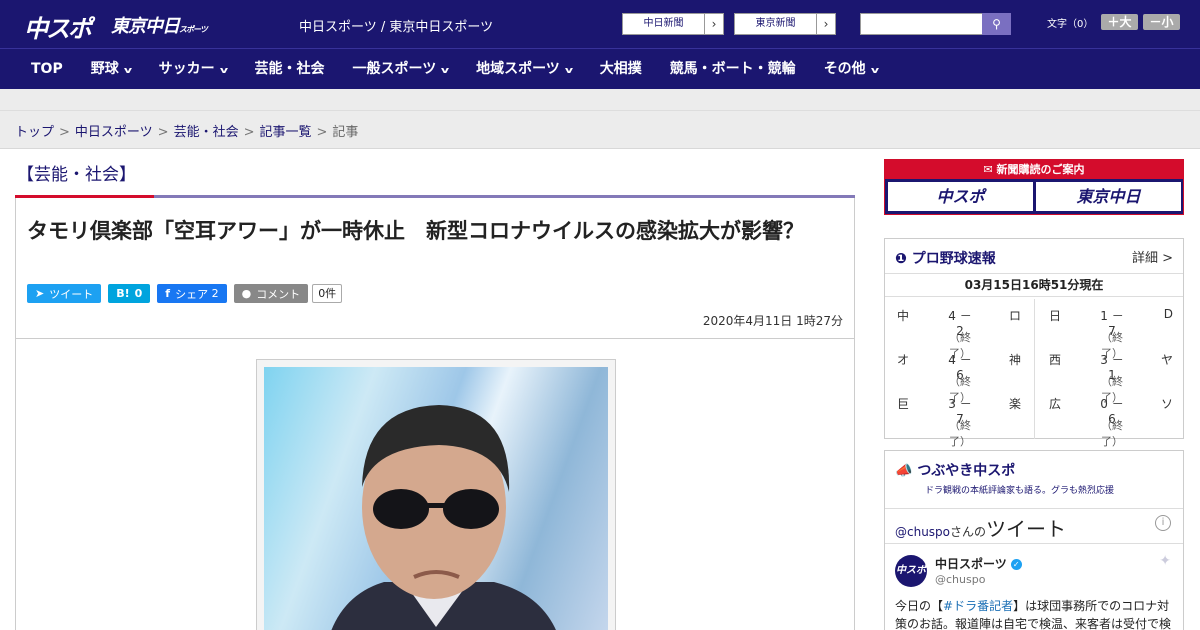 Image resolution: width=1200 pixels, height=630 pixels. I want to click on font-size-label: 文字（0）, so click(1070, 24).